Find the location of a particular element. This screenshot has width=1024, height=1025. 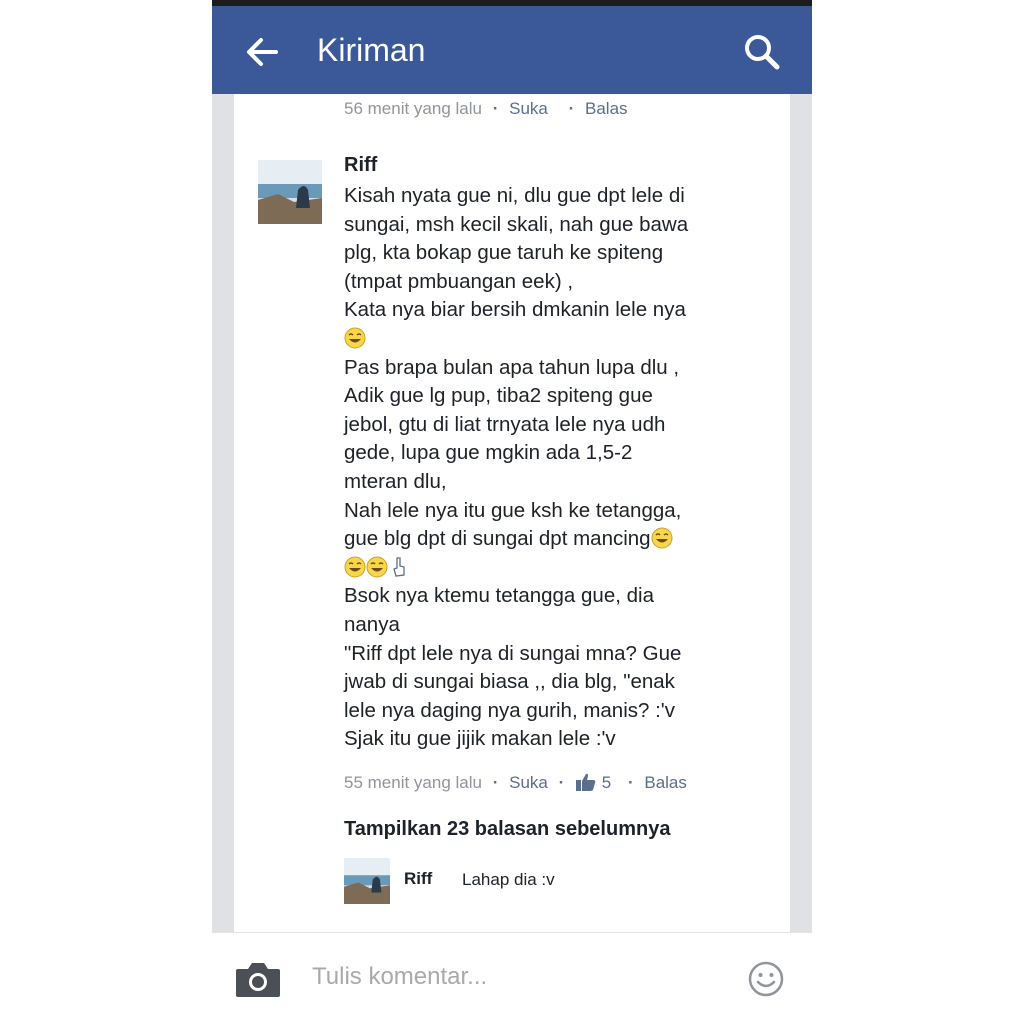

comment-time: 55 menit yang lalu is located at coordinates (413, 782).